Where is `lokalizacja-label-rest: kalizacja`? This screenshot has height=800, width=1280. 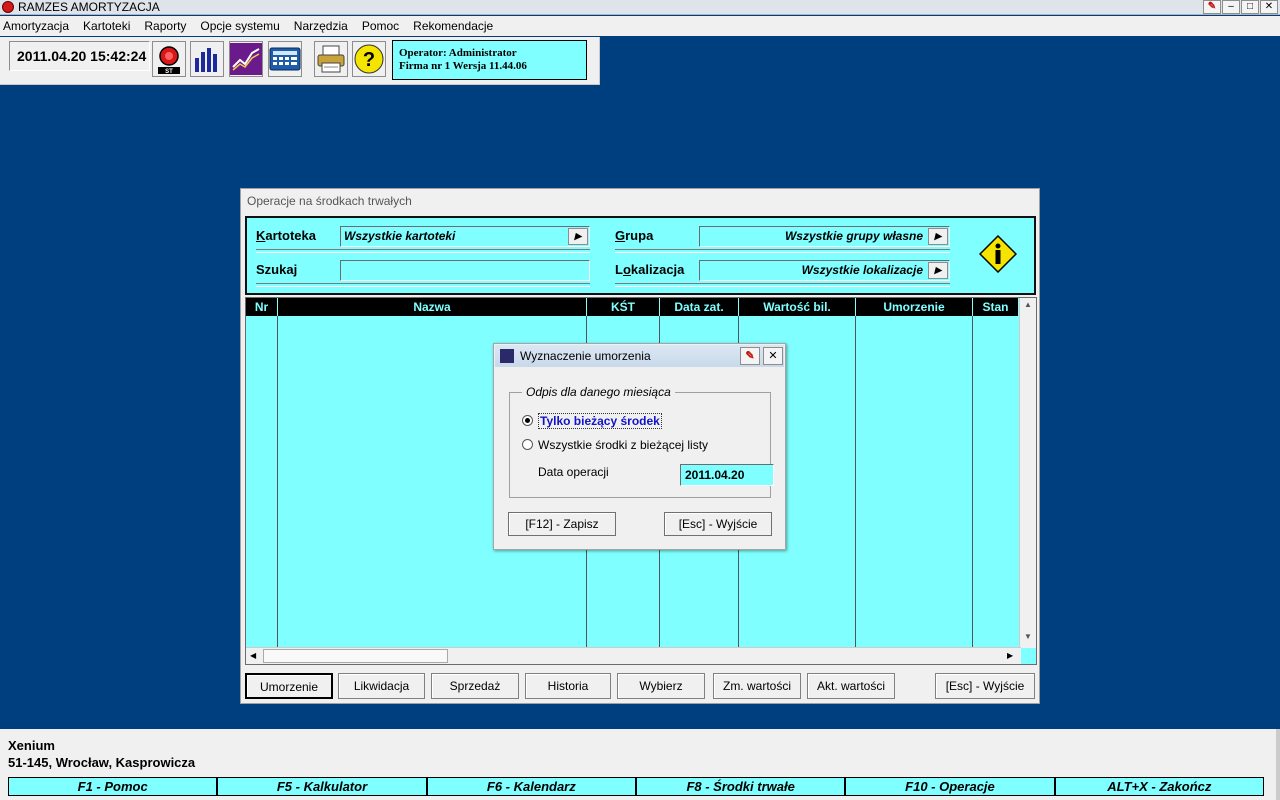 lokalizacja-label-rest: kalizacja is located at coordinates (657, 269).